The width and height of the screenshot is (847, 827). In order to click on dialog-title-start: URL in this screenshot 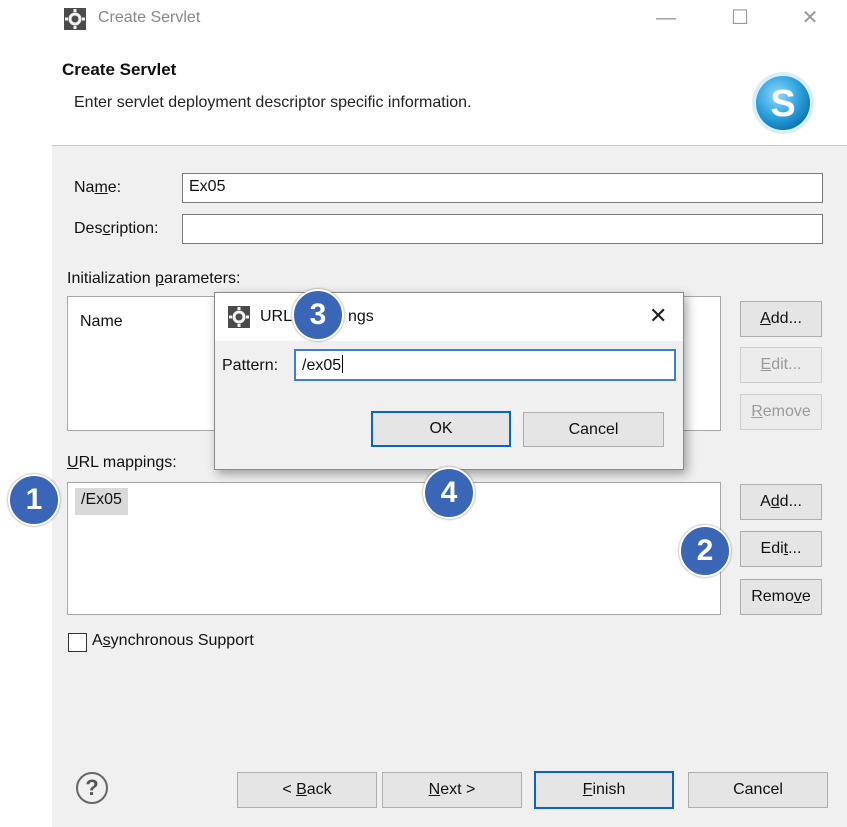, I will do `click(276, 316)`.